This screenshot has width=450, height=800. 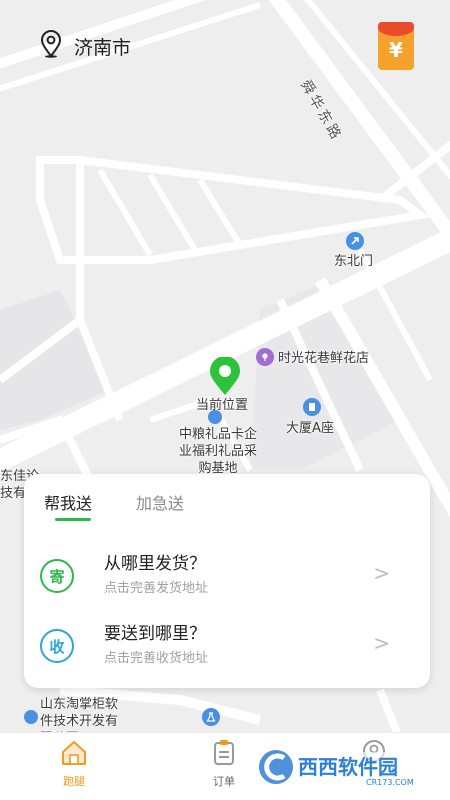 What do you see at coordinates (68, 502) in the screenshot?
I see `tab-help-deliver: 帮我送` at bounding box center [68, 502].